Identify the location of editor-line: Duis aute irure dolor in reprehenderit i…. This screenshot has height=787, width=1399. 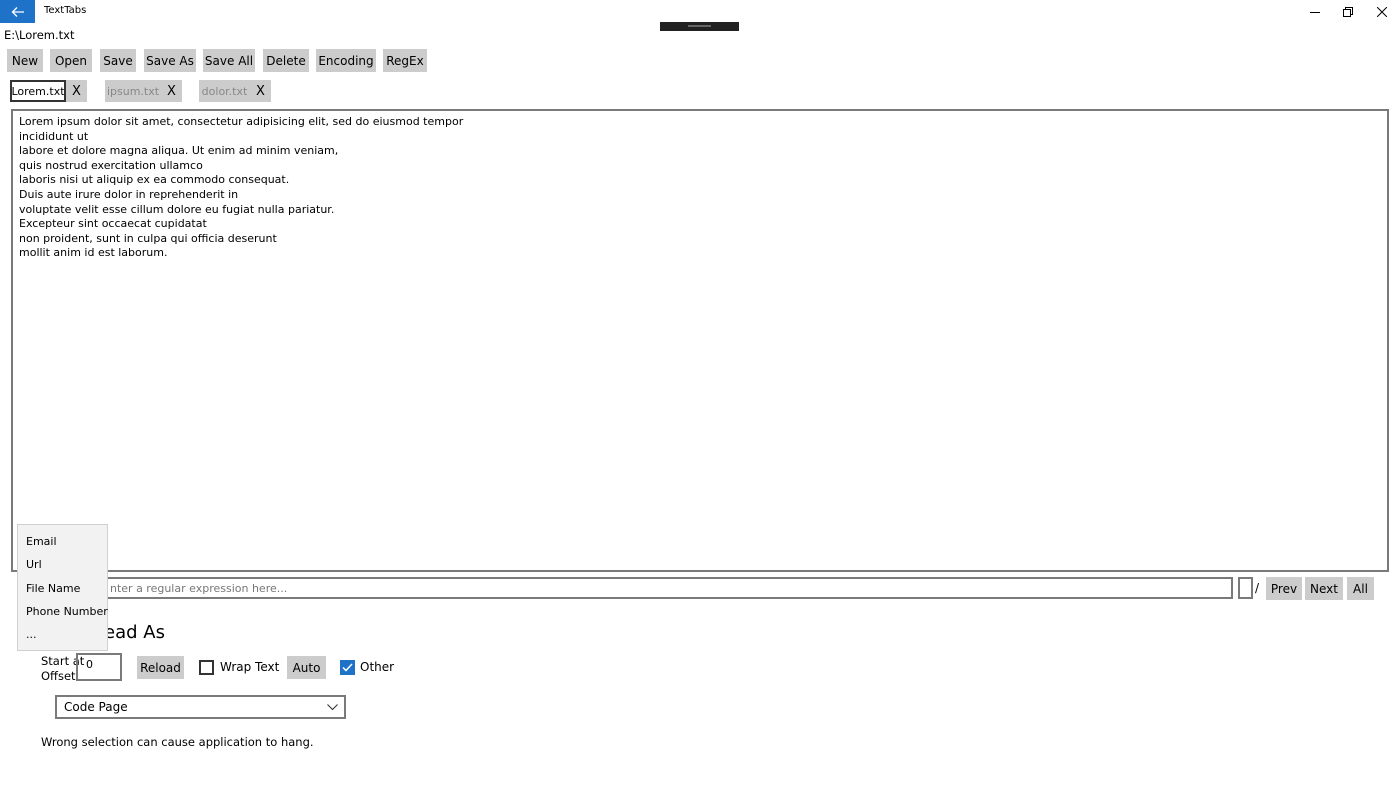
(129, 194).